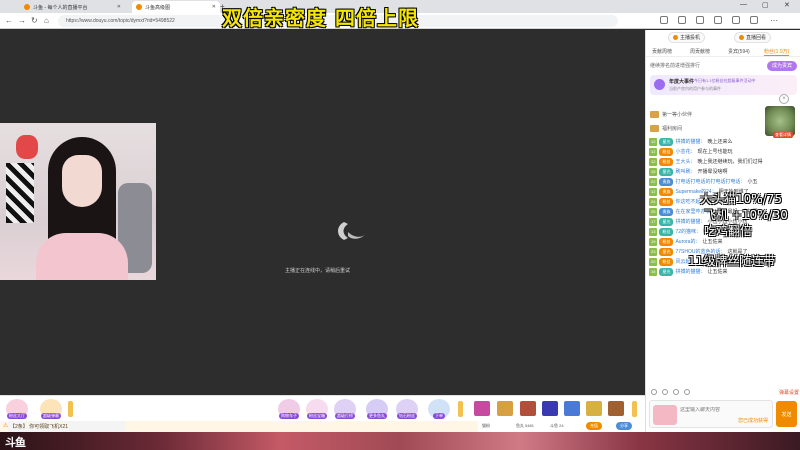  I want to click on event-sub: 当前产房内的用户参与的事件, so click(695, 88).